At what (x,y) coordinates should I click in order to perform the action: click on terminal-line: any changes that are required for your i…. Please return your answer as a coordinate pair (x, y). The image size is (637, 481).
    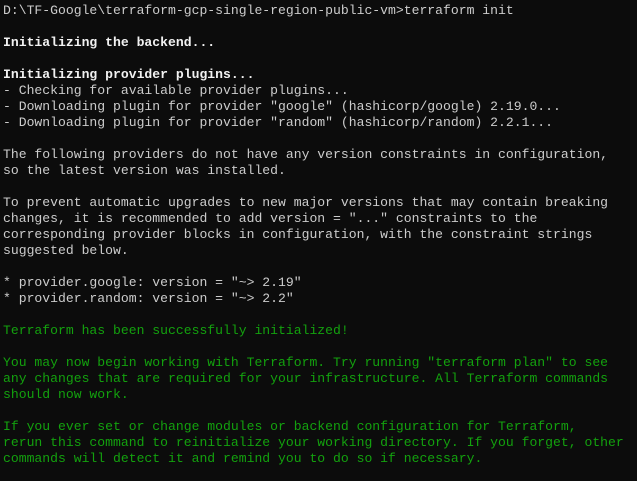
    Looking at the image, I should click on (306, 378).